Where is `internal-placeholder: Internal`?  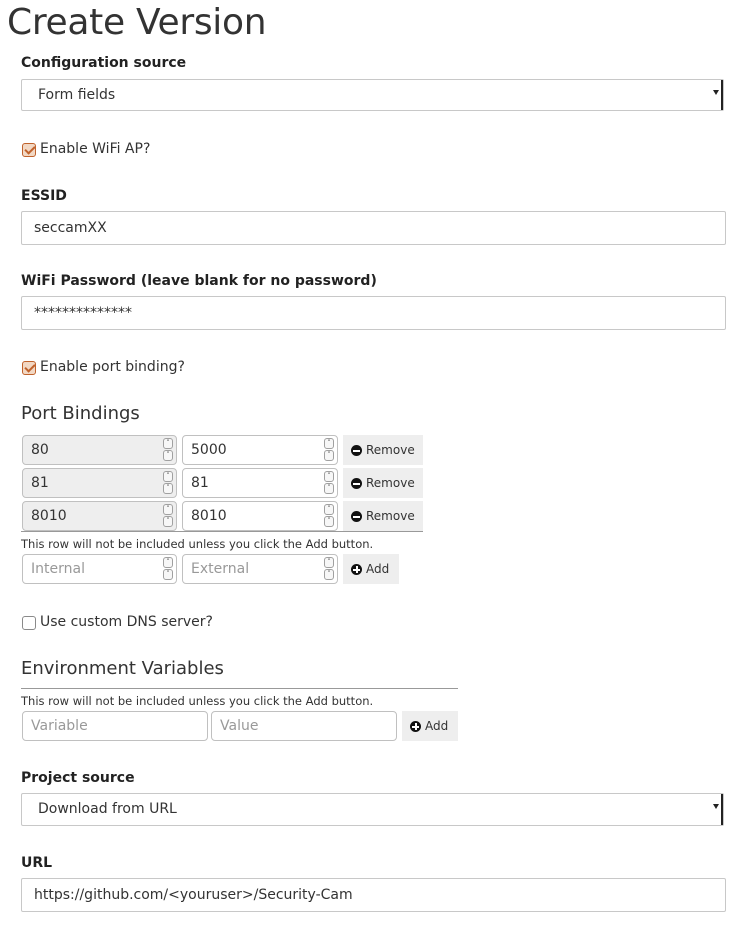
internal-placeholder: Internal is located at coordinates (58, 569).